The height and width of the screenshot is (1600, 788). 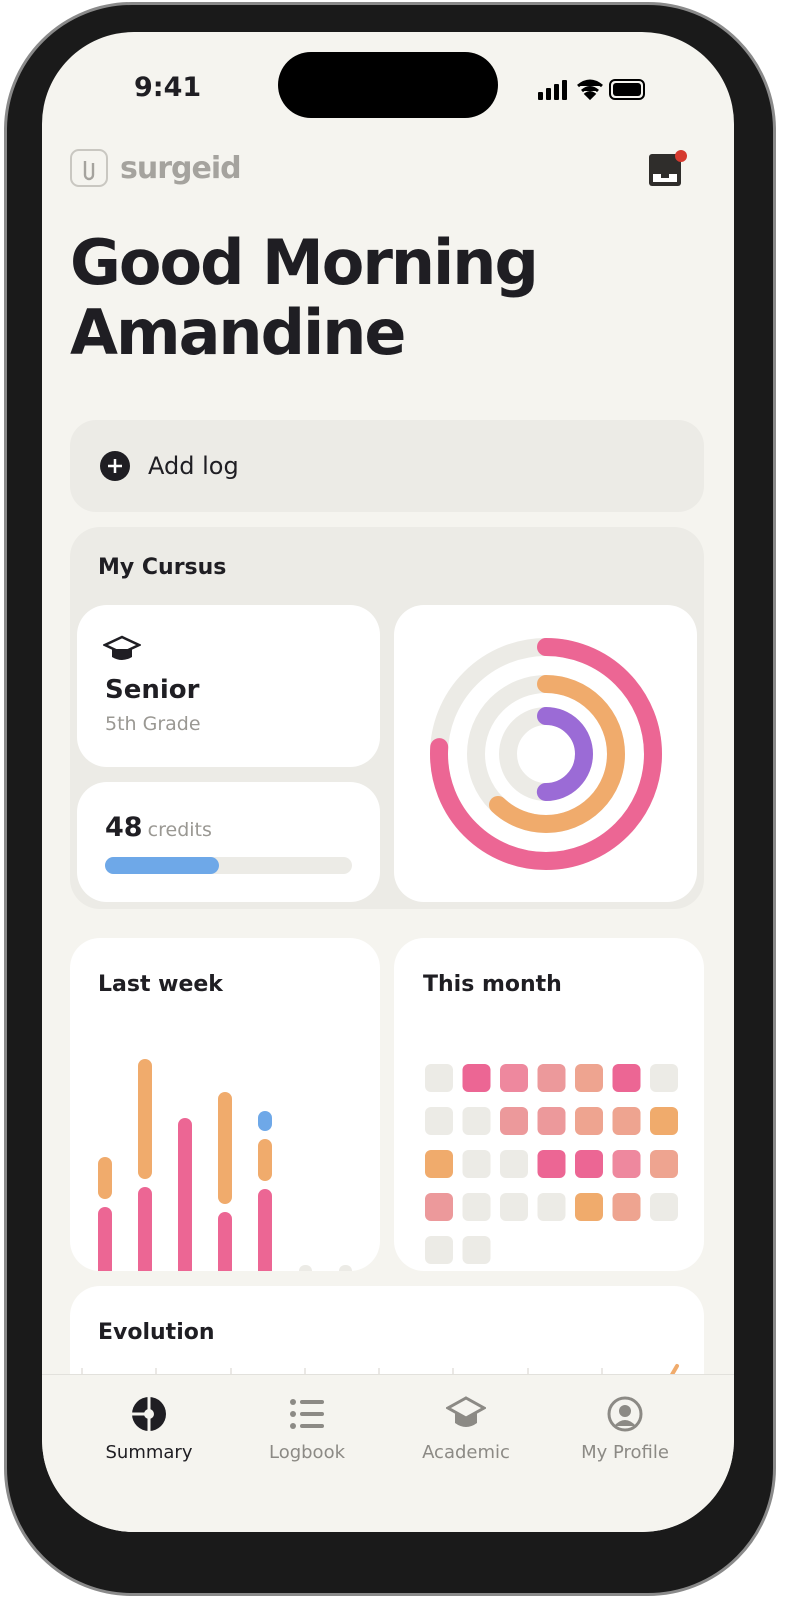 I want to click on greeting-name: Amandine, so click(x=238, y=332).